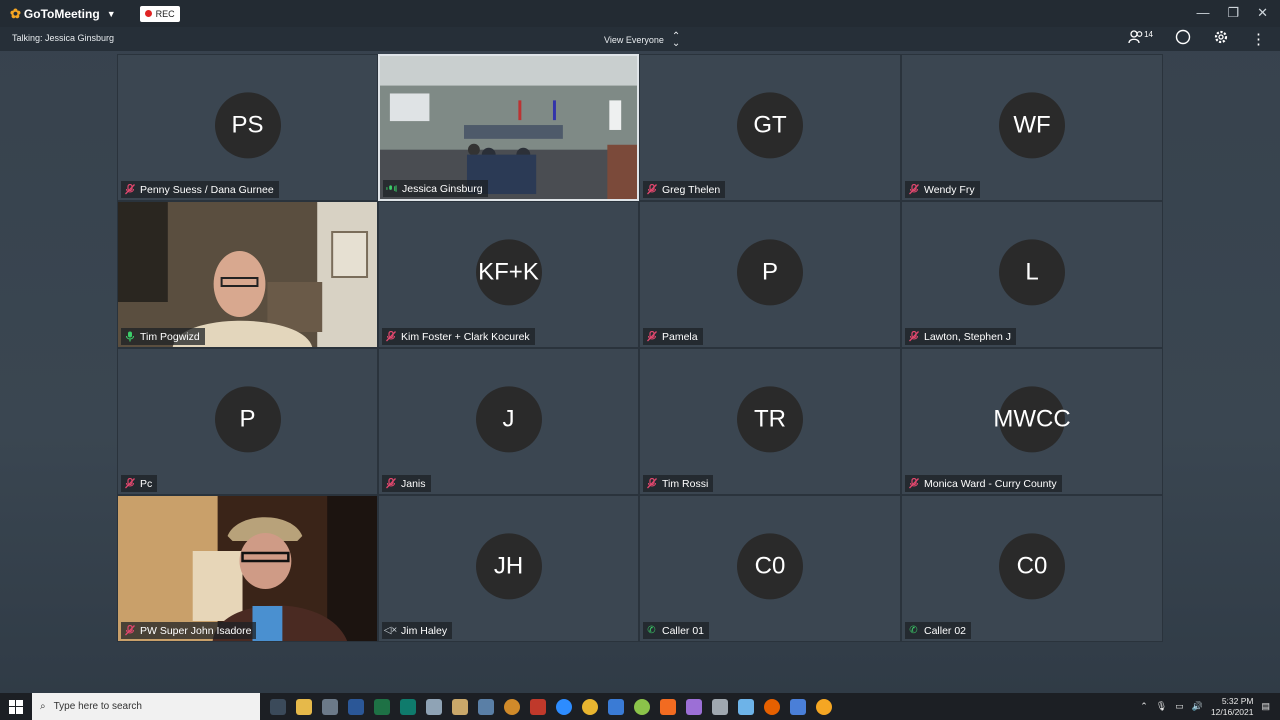  Describe the element at coordinates (63, 38) in the screenshot. I see `talking-indicator: Talking: Jessica Ginsburg` at that location.